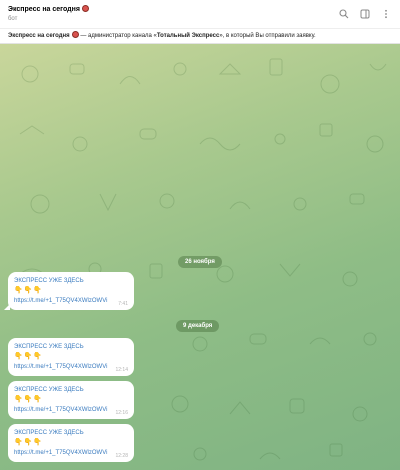 This screenshot has width=400, height=470. I want to click on message-time: 12:28, so click(121, 456).